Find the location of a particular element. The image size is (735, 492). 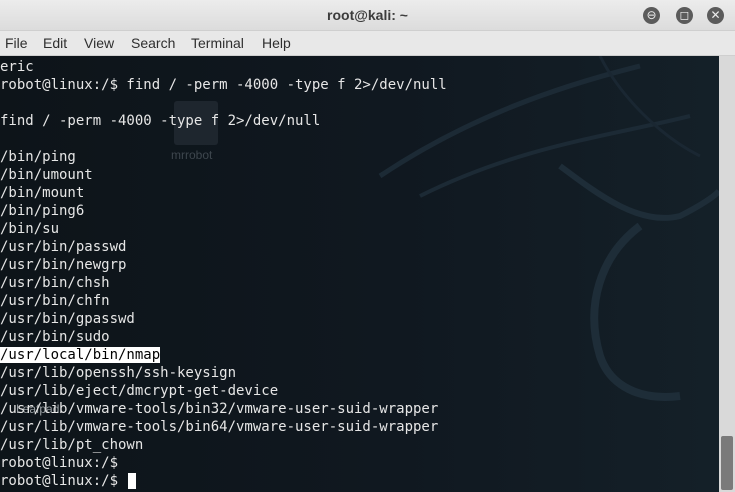

terminal-line: eric is located at coordinates (223, 67).